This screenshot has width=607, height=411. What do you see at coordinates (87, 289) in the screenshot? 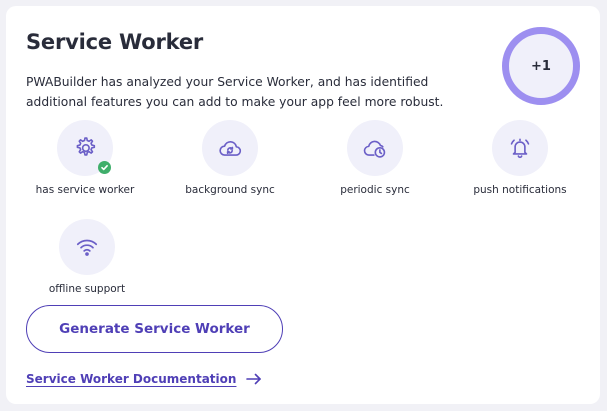
I see `feature-label: offline support` at bounding box center [87, 289].